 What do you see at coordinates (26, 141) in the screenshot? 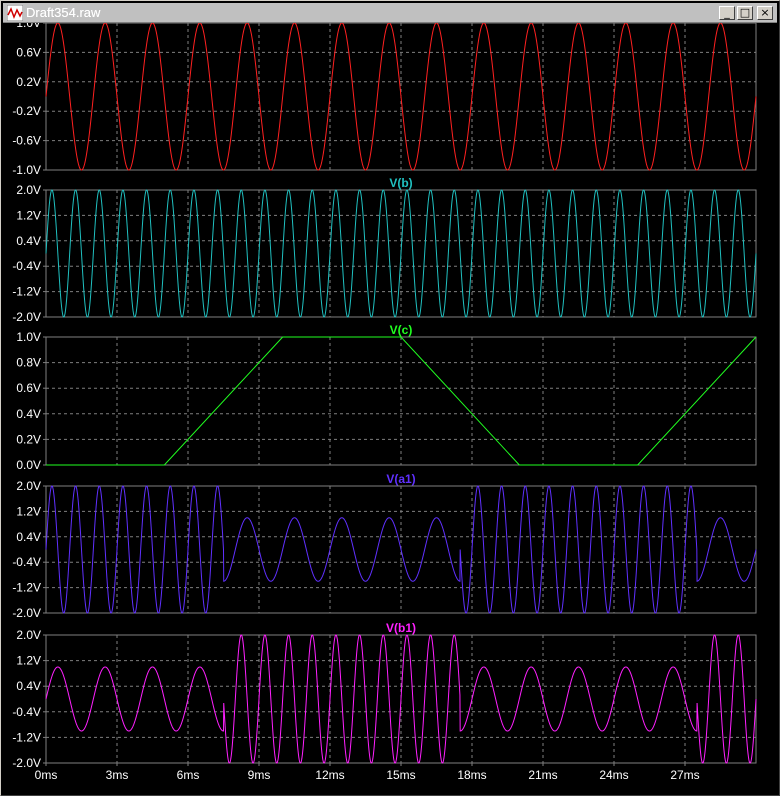
I see `y-tick-label: -0.6V` at bounding box center [26, 141].